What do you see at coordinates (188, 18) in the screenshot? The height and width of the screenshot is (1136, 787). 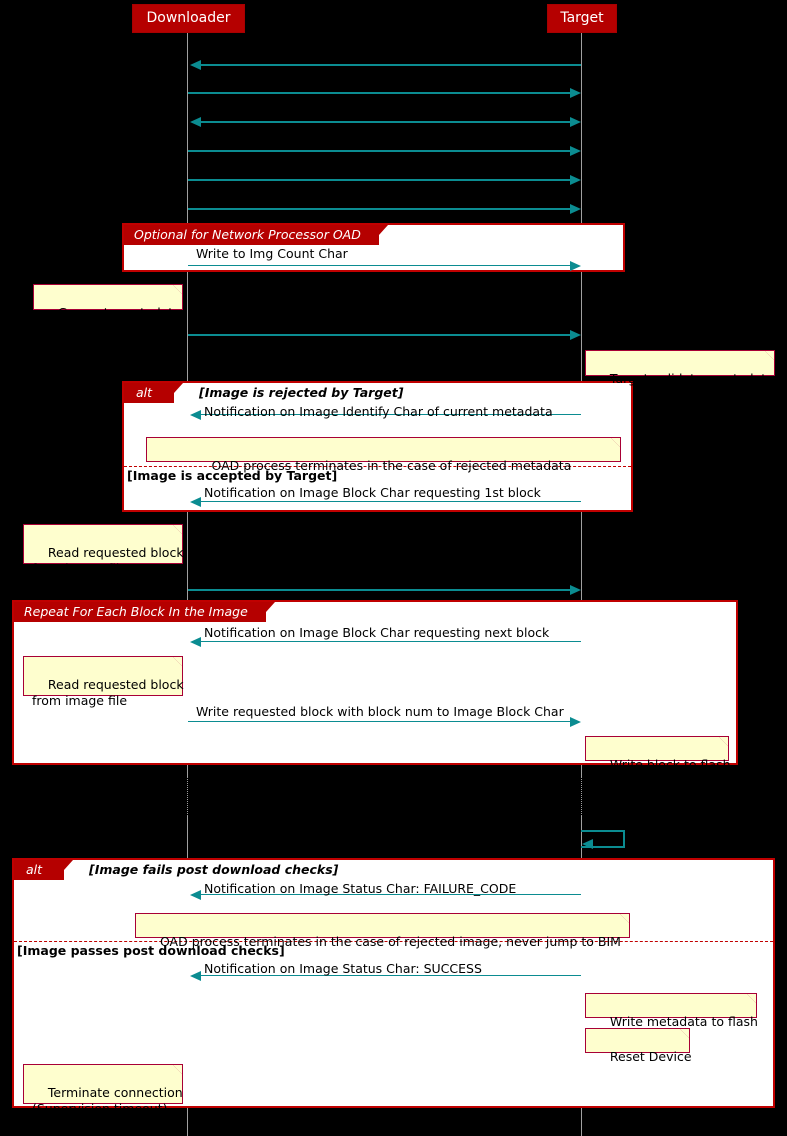 I see `participant-downloader: Downloader` at bounding box center [188, 18].